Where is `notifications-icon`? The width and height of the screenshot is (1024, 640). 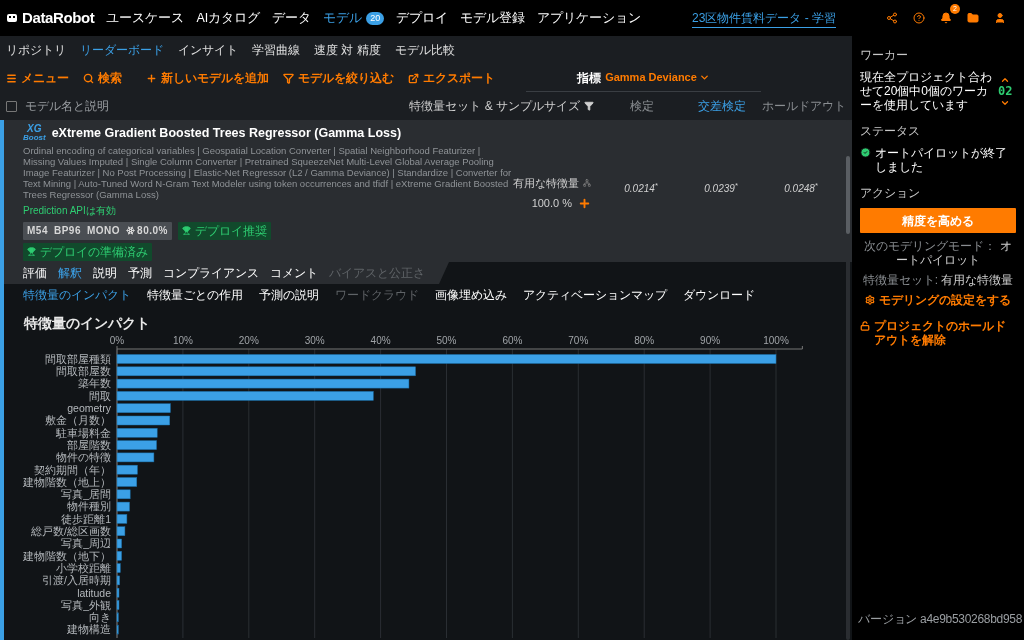
notifications-icon is located at coordinates (946, 18).